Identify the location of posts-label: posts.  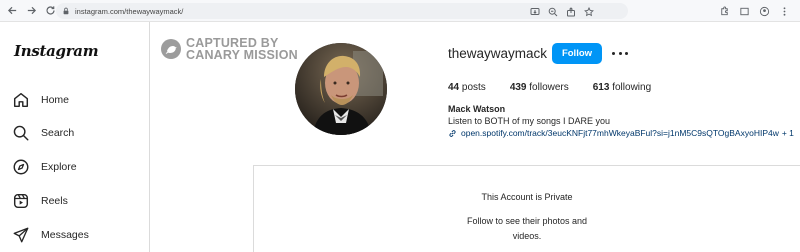
(473, 87).